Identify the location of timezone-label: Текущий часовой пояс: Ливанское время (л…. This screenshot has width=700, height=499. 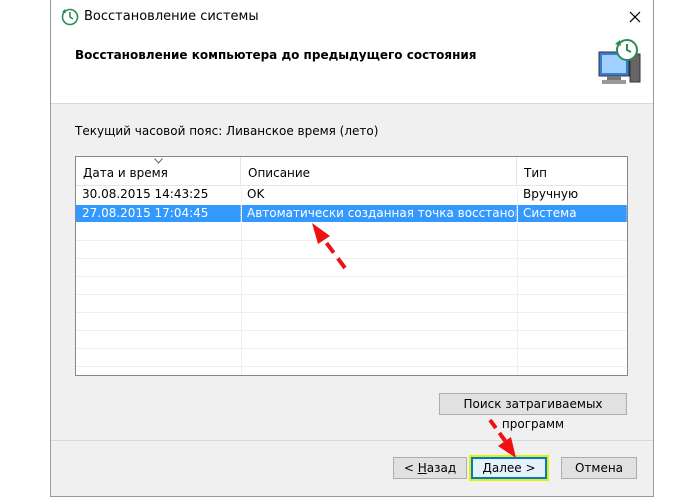
(227, 131).